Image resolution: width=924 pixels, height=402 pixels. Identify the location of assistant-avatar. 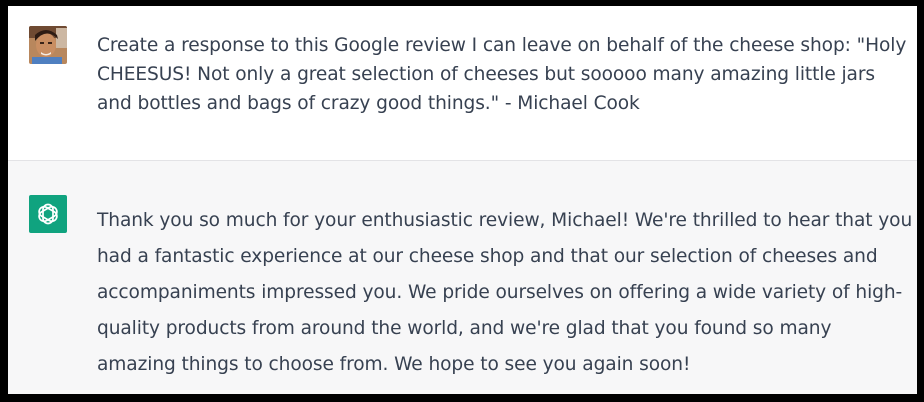
(48, 214).